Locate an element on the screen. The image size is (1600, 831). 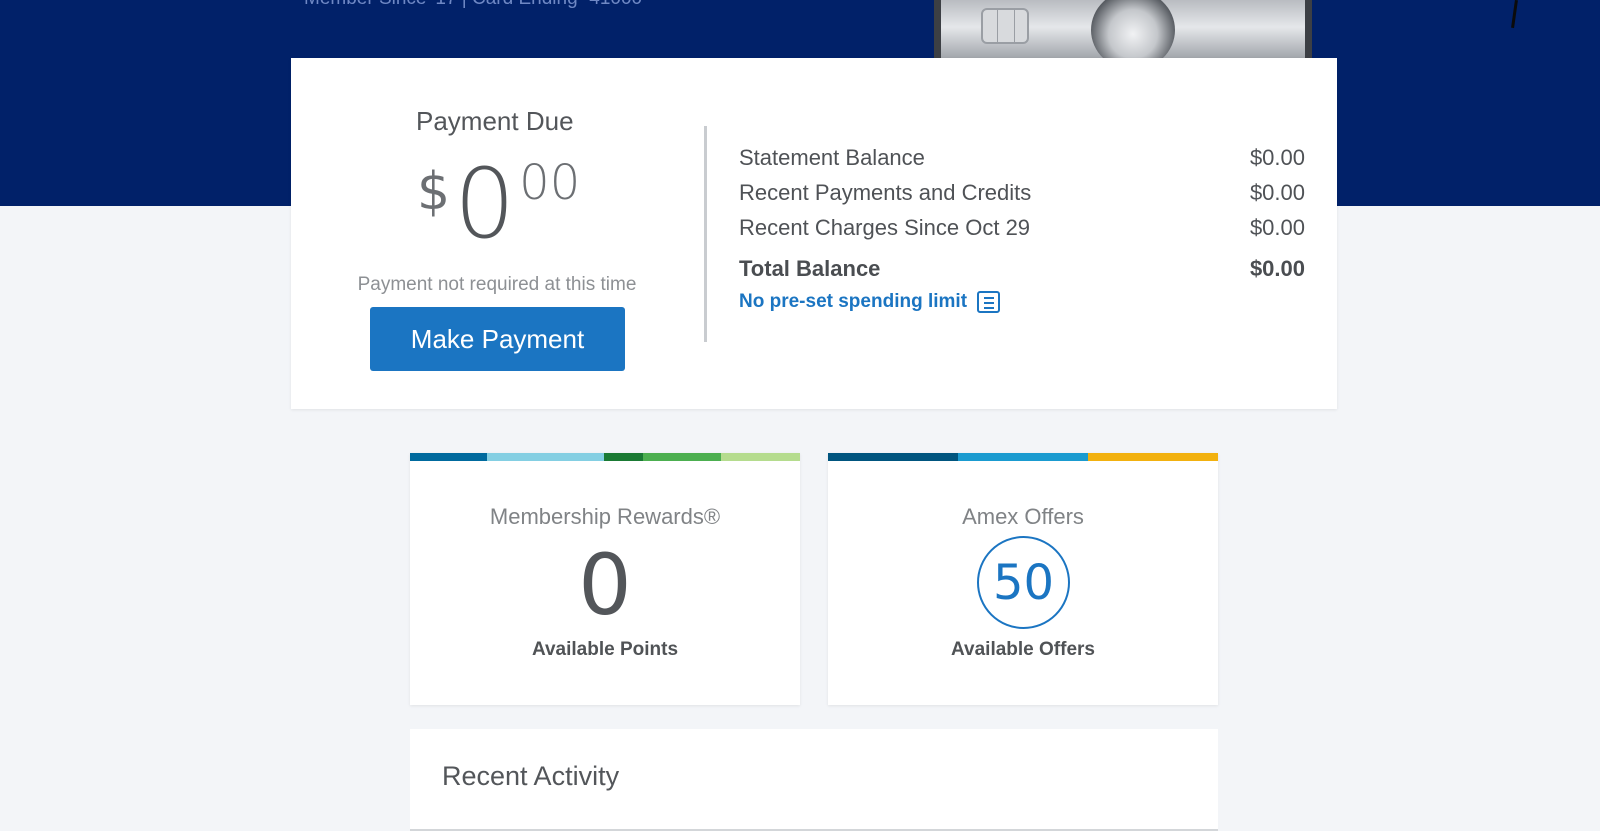
payment-due-amount: $ 0 00 is located at coordinates (498, 204).